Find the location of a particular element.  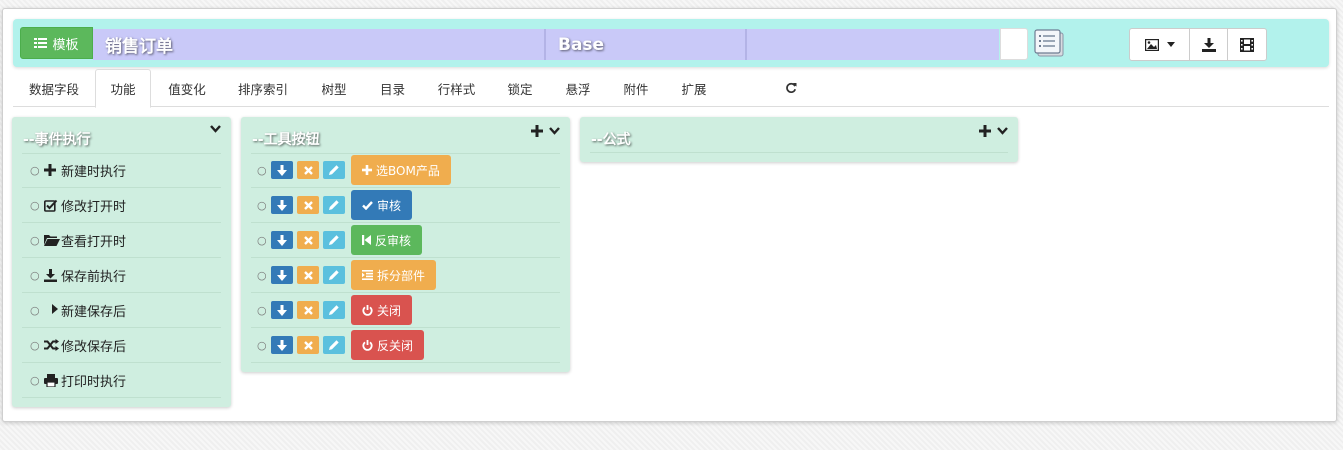

download-button is located at coordinates (1209, 44).